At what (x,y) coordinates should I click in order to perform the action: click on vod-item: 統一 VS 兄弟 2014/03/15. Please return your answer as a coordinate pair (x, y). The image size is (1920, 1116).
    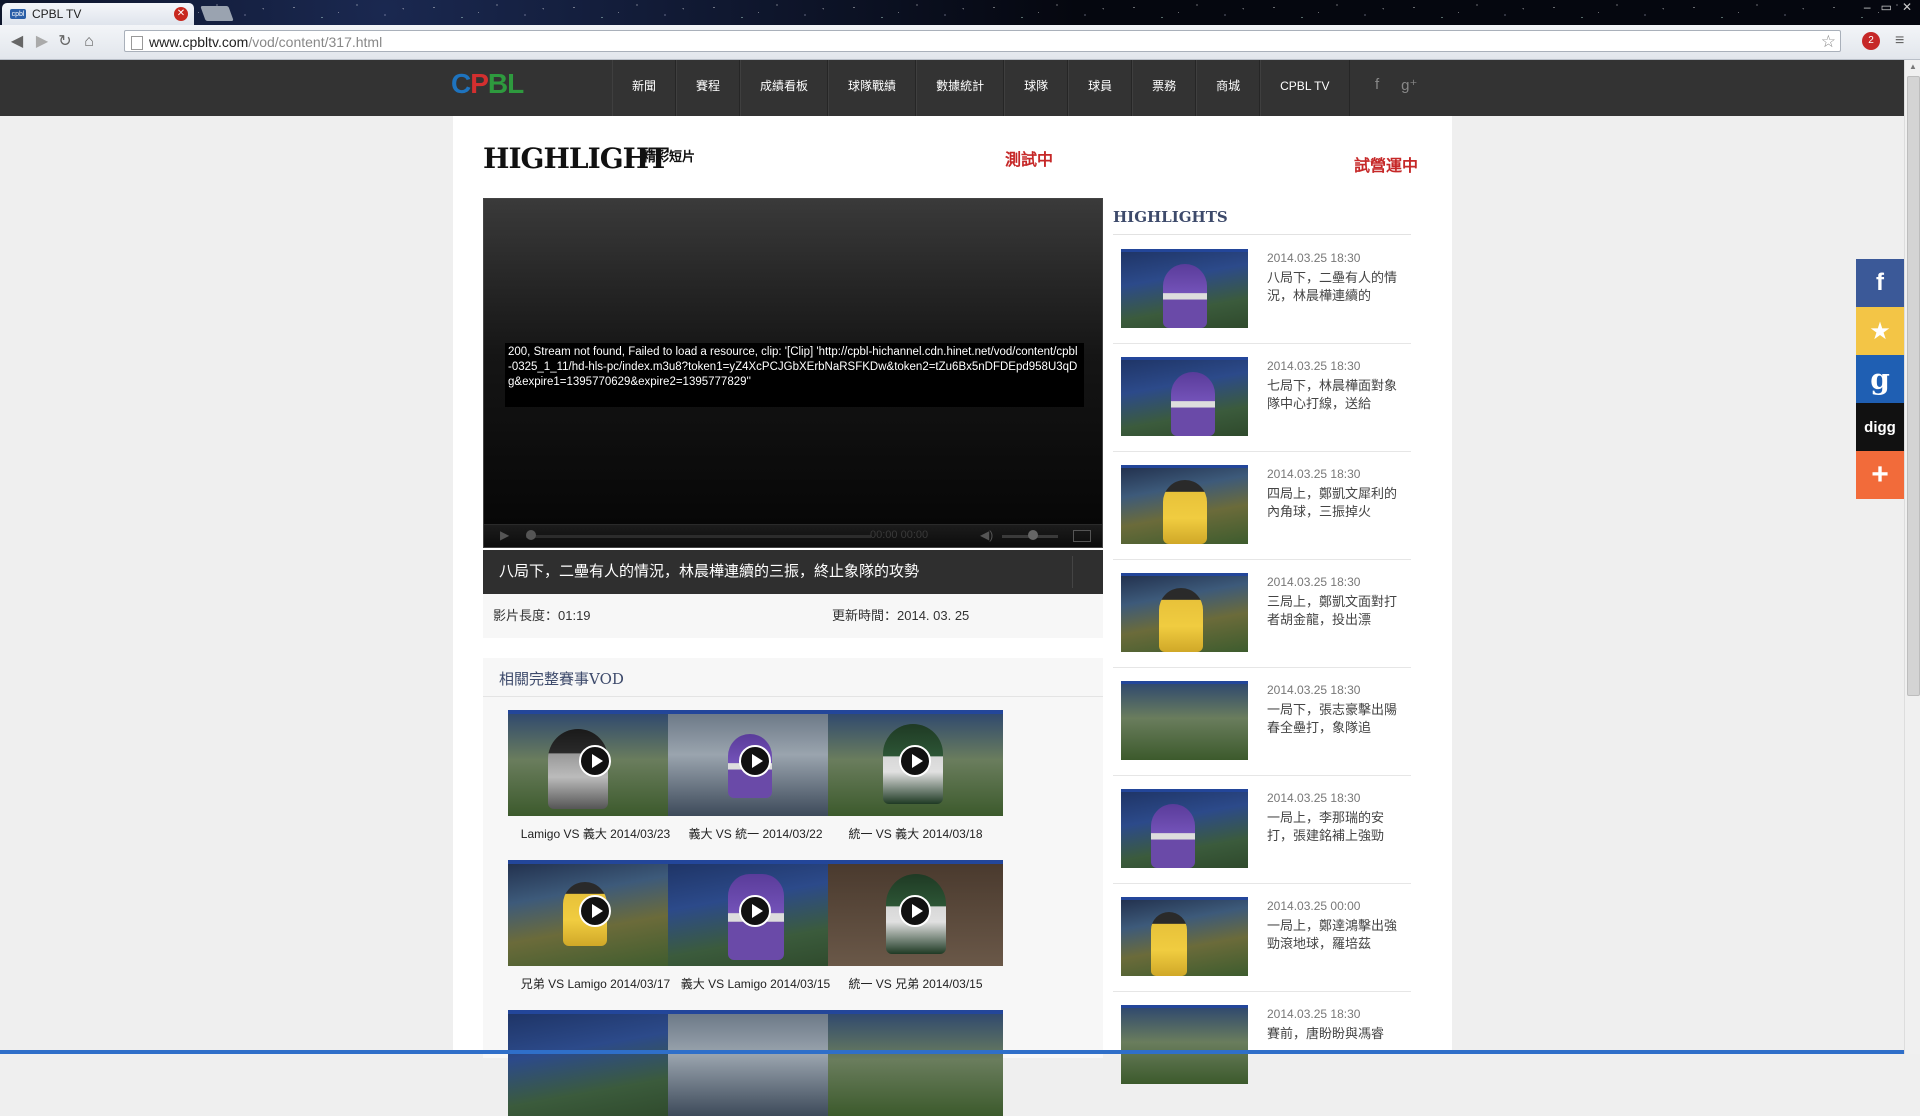
    Looking at the image, I should click on (915, 926).